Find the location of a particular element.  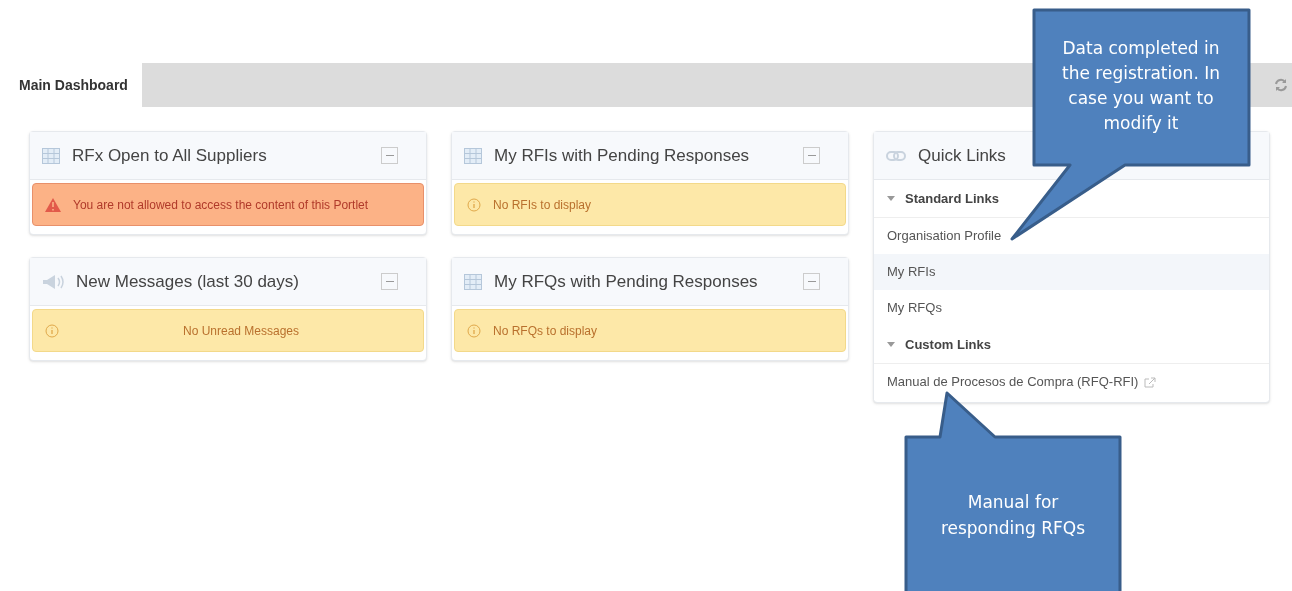

callout-text: Manual for responding RFQs is located at coordinates (1013, 515).